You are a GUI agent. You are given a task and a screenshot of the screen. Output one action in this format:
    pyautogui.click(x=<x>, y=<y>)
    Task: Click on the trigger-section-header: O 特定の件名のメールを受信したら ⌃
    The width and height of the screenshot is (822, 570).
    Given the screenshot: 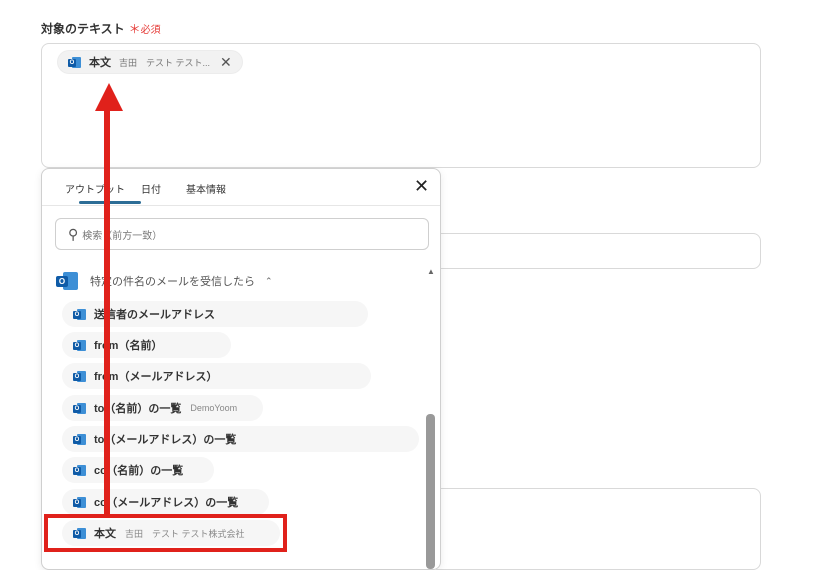 What is the action you would take?
    pyautogui.click(x=164, y=281)
    